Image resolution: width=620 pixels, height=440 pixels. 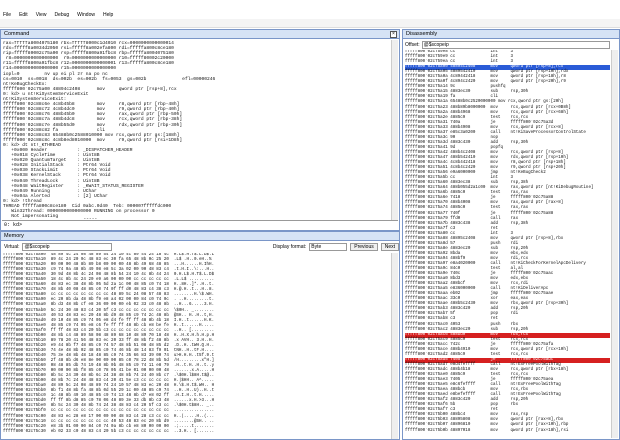 What do you see at coordinates (394, 130) in the screenshot?
I see `command-scrollbar` at bounding box center [394, 130].